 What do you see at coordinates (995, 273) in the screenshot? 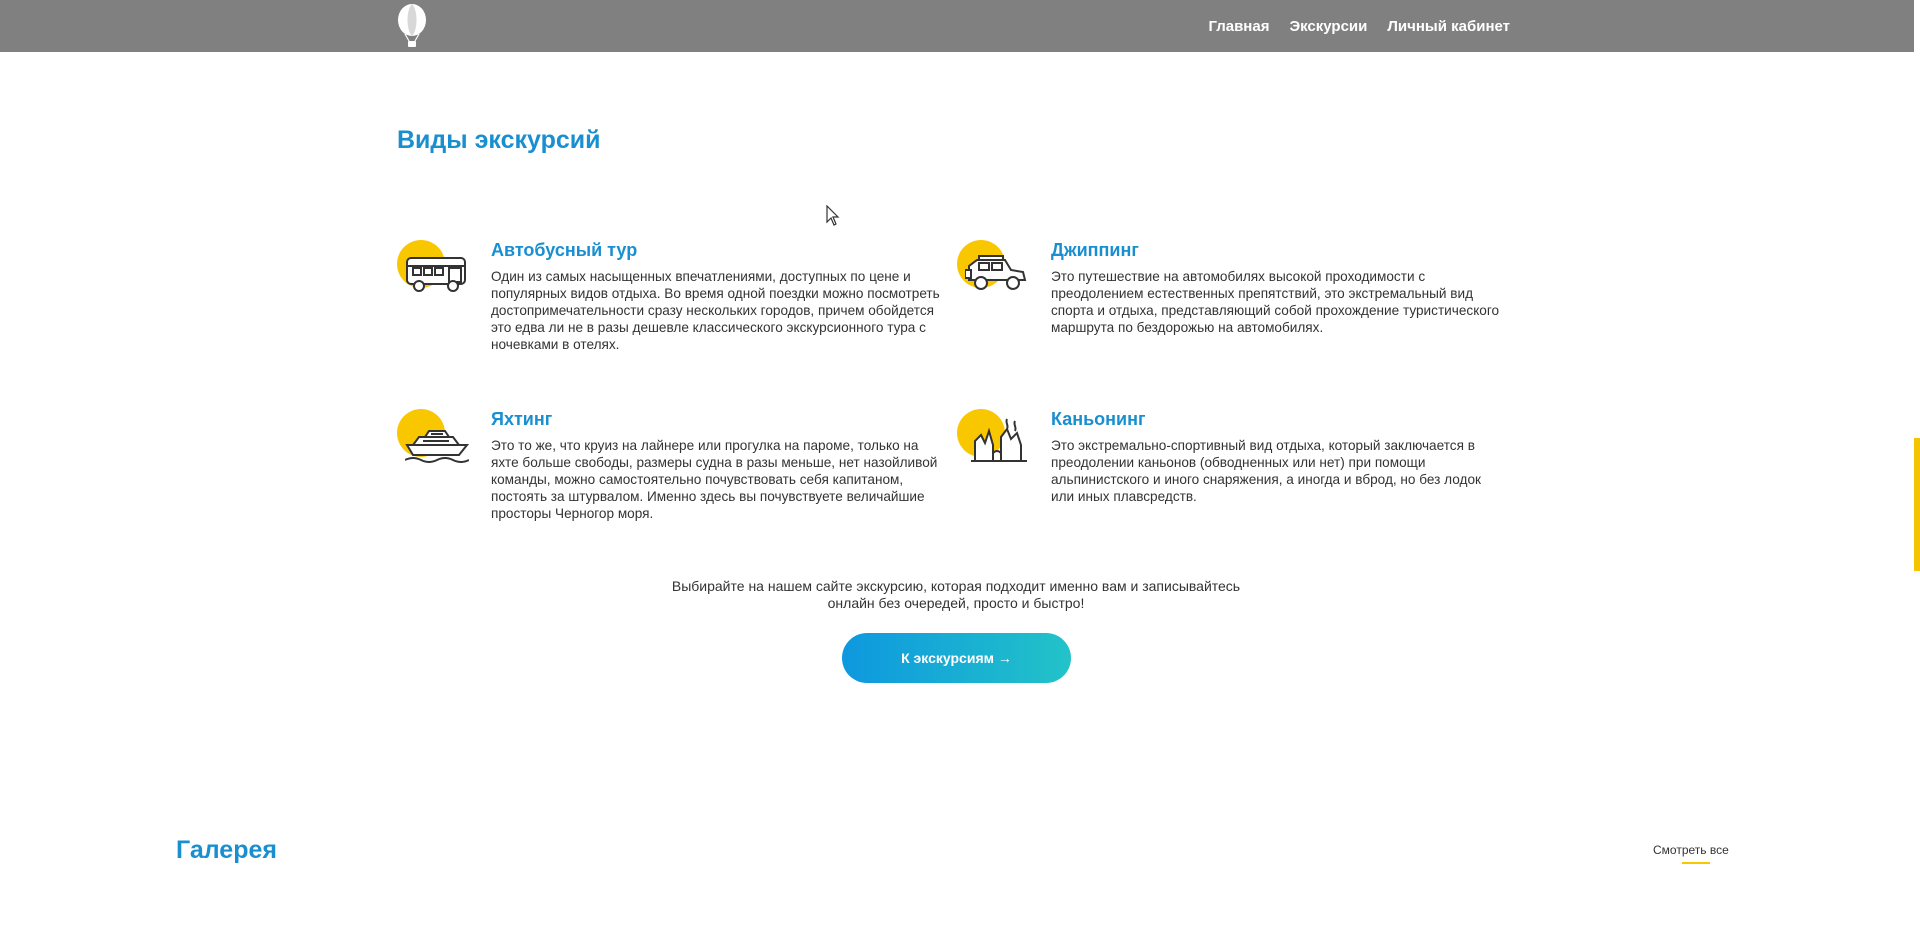
I see `jeep-icon` at bounding box center [995, 273].